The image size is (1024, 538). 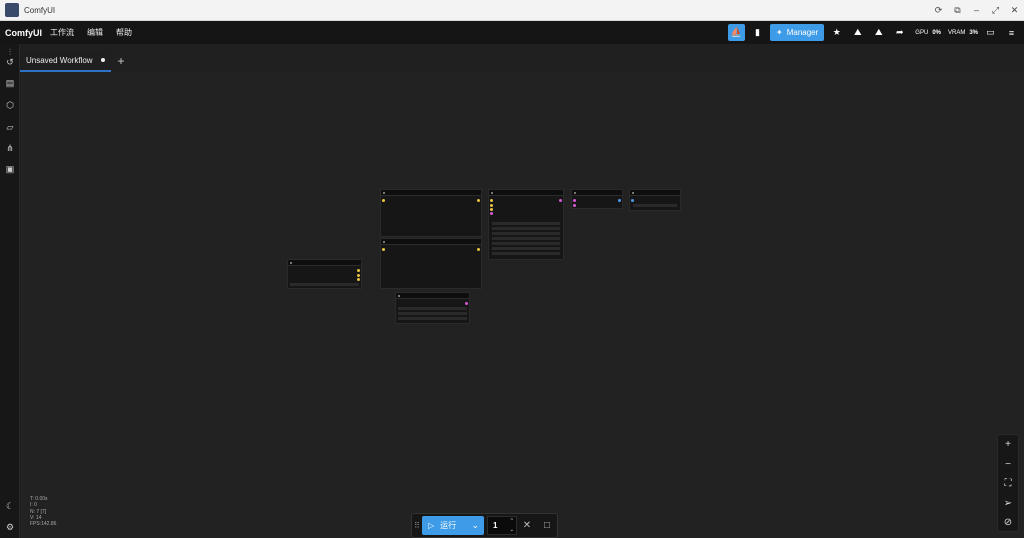 What do you see at coordinates (418, 525) in the screenshot?
I see `drag-handle-icon: ⠿` at bounding box center [418, 525].